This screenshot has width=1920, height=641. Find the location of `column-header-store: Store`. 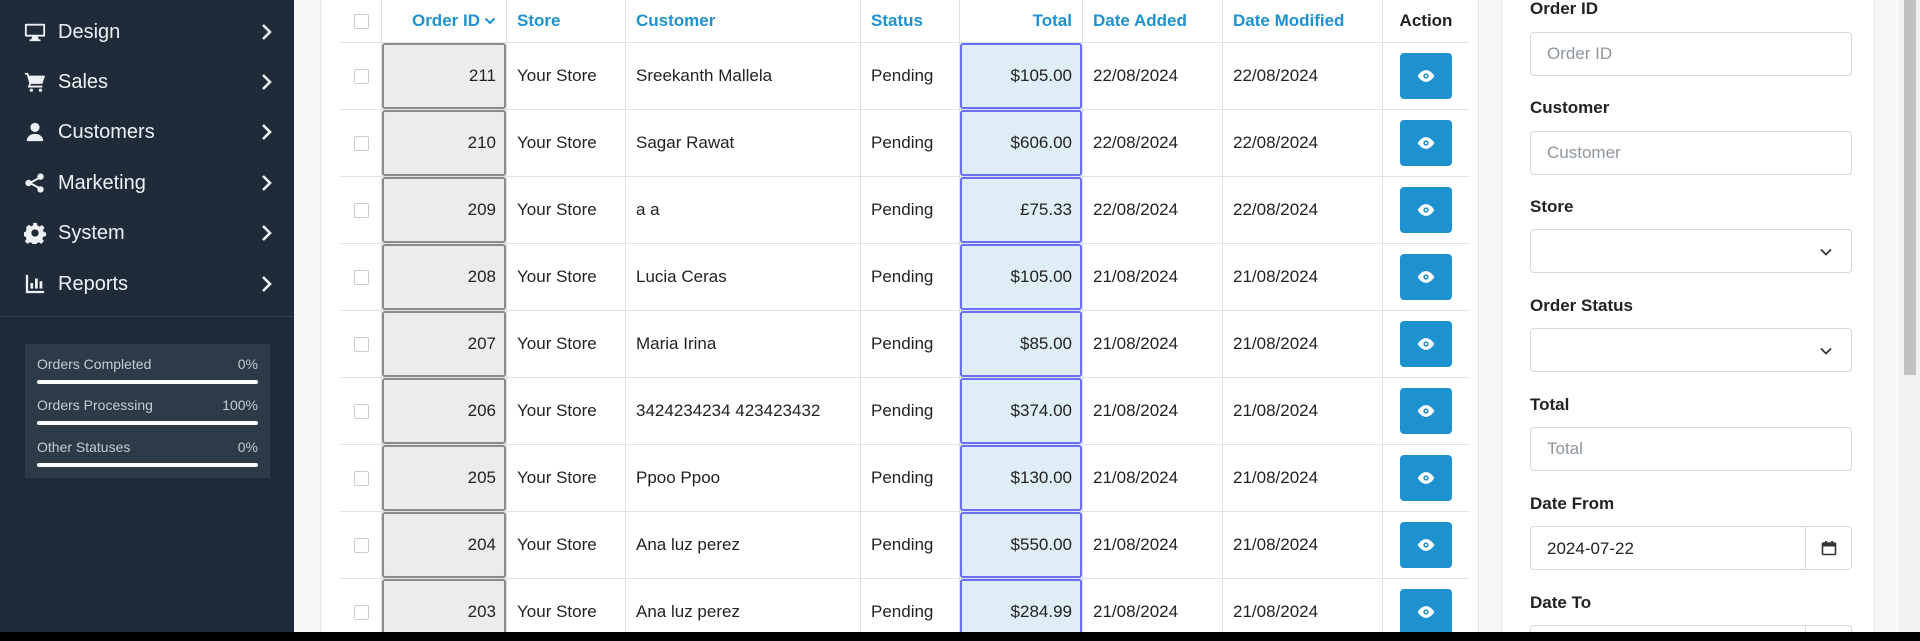

column-header-store: Store is located at coordinates (566, 21).